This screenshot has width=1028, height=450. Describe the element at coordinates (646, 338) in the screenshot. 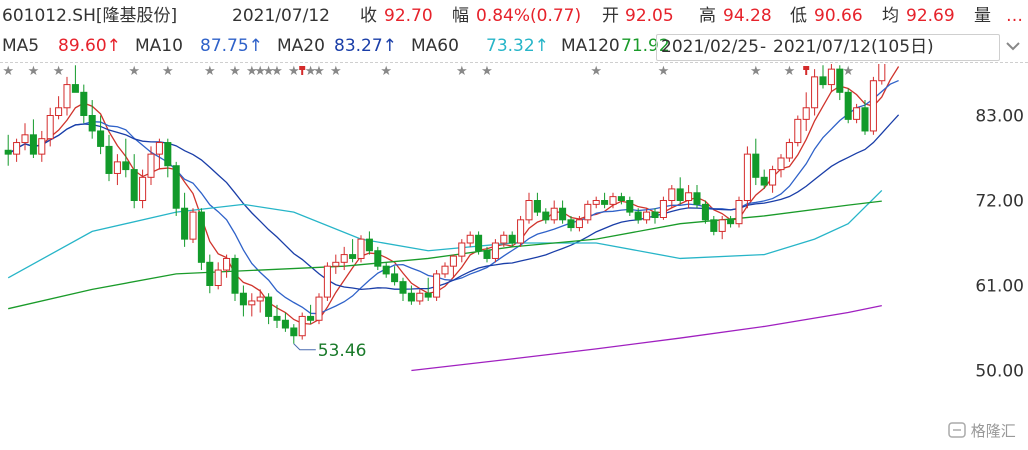

I see `line-ma250` at that location.